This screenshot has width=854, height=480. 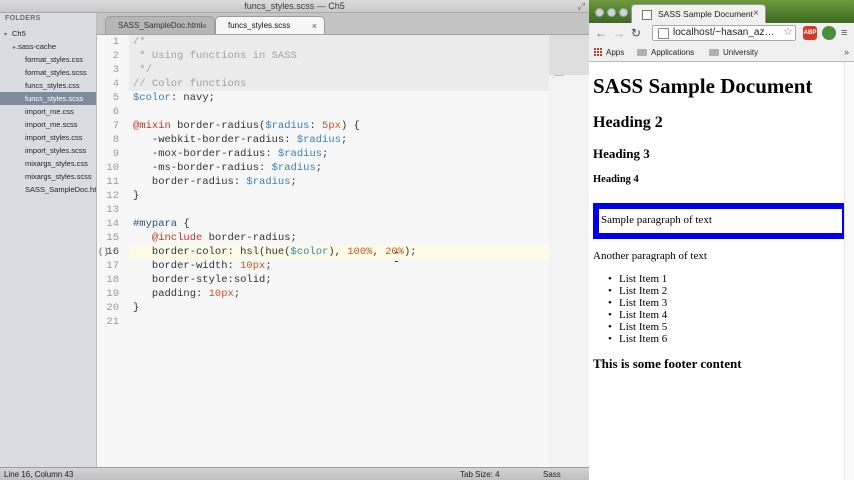 What do you see at coordinates (294, 6) in the screenshot?
I see `editor-titlebar: funcs_styles.scss — Ch5 ⤢` at bounding box center [294, 6].